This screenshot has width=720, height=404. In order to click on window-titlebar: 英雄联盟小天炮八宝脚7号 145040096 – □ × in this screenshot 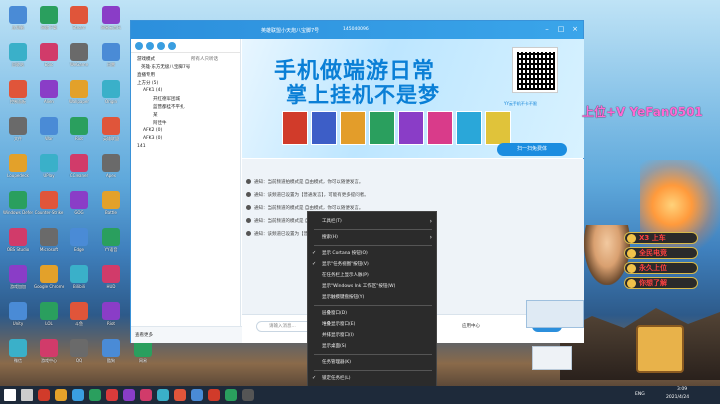, I will do `click(357, 30)`.